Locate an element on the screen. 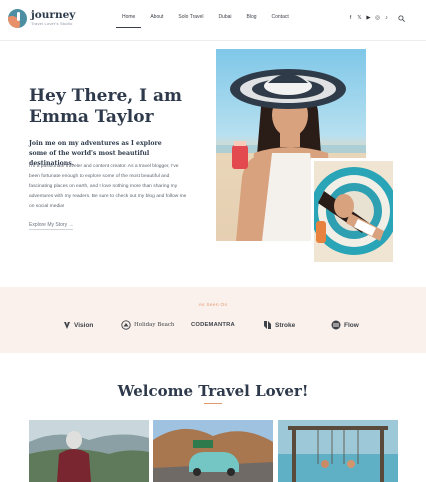 The image size is (426, 482). brand-flow: Flow is located at coordinates (345, 325).